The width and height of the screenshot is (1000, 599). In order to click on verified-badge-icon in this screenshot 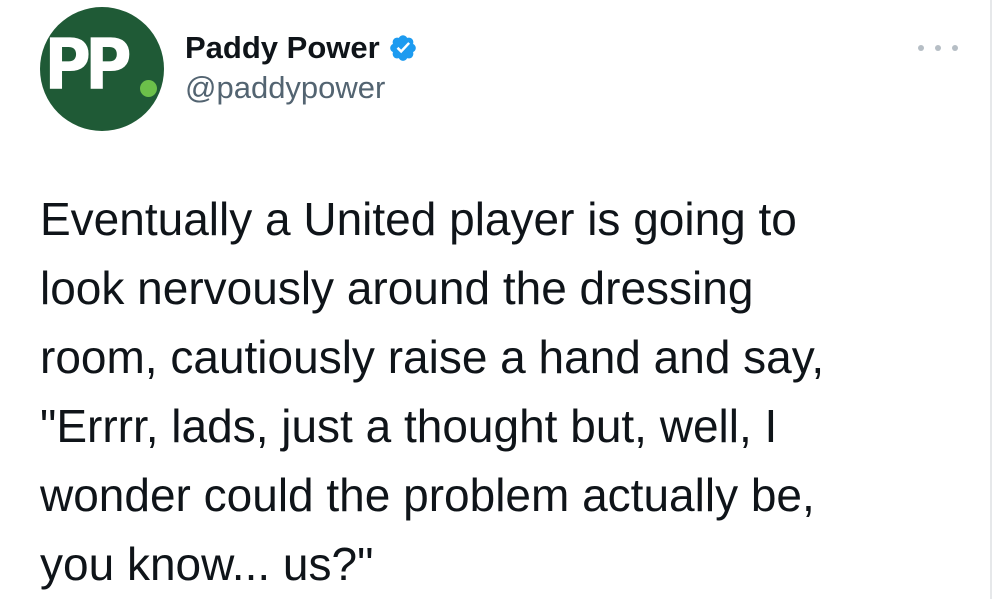, I will do `click(403, 48)`.